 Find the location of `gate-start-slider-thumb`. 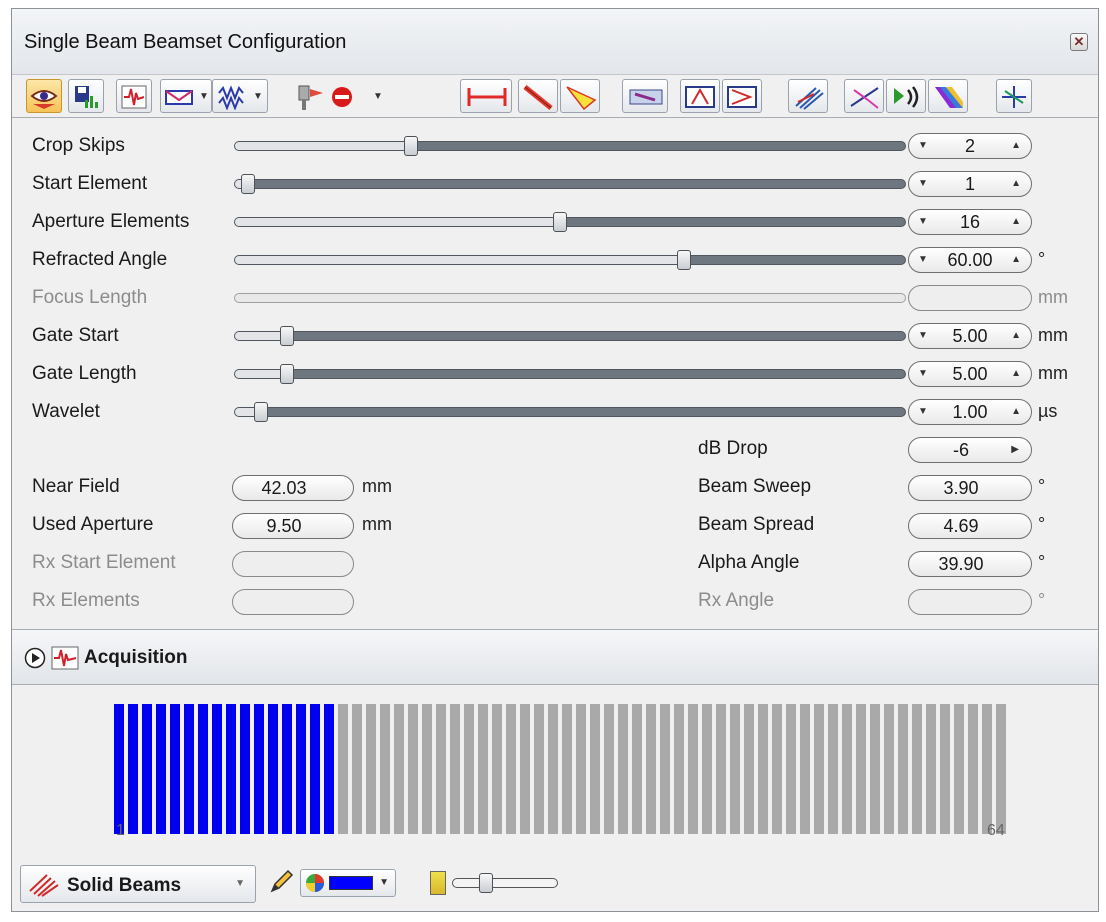

gate-start-slider-thumb is located at coordinates (287, 336).